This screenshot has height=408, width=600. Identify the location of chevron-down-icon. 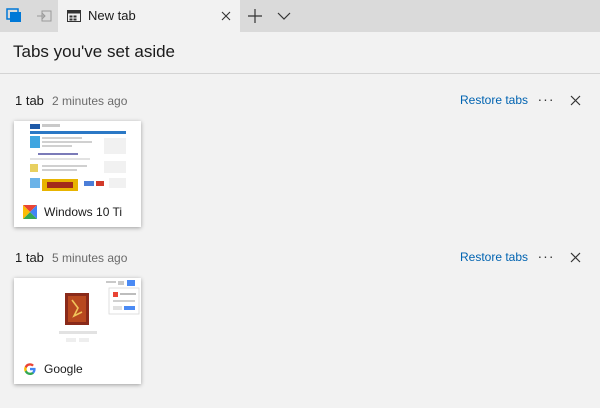
(284, 16).